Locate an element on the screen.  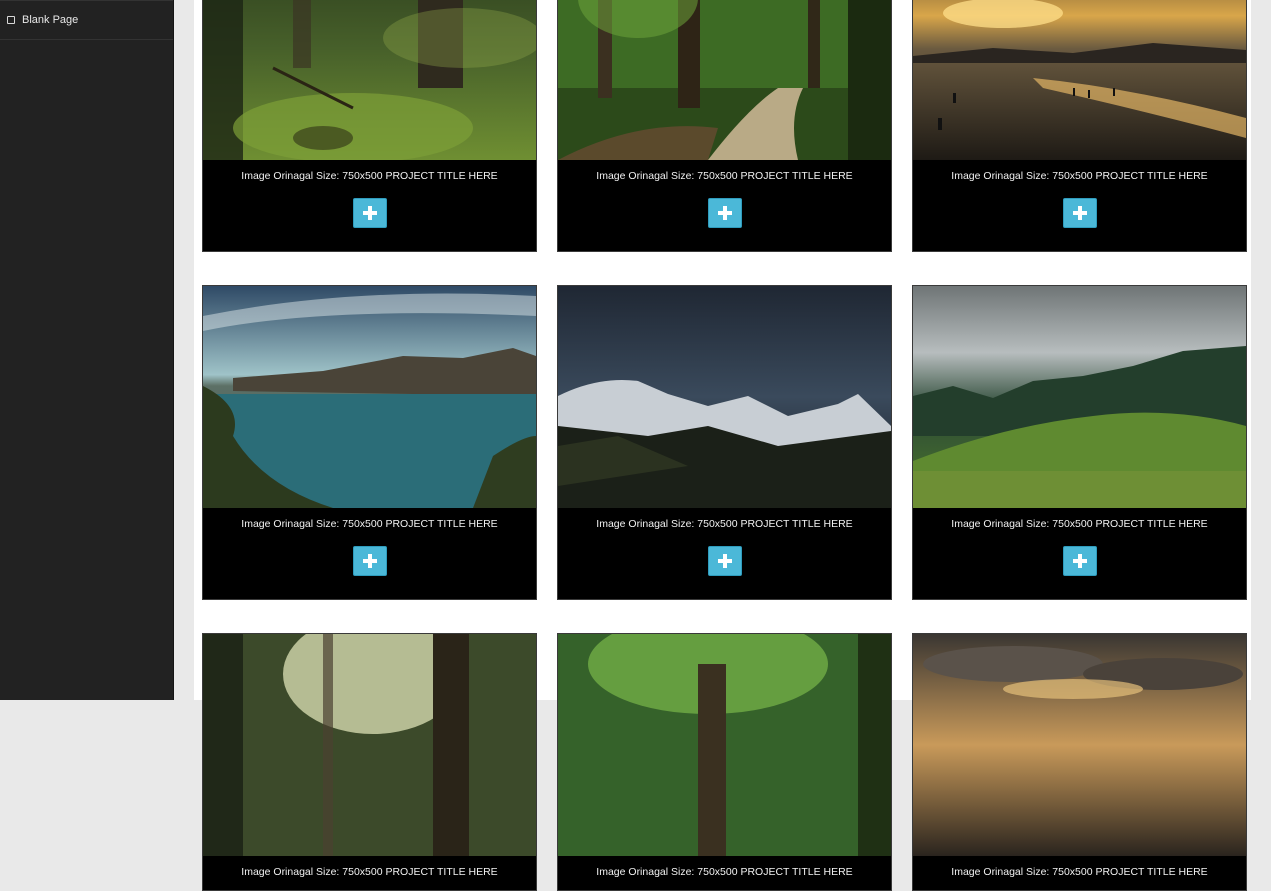
gallery-image-forest-path is located at coordinates (724, 80).